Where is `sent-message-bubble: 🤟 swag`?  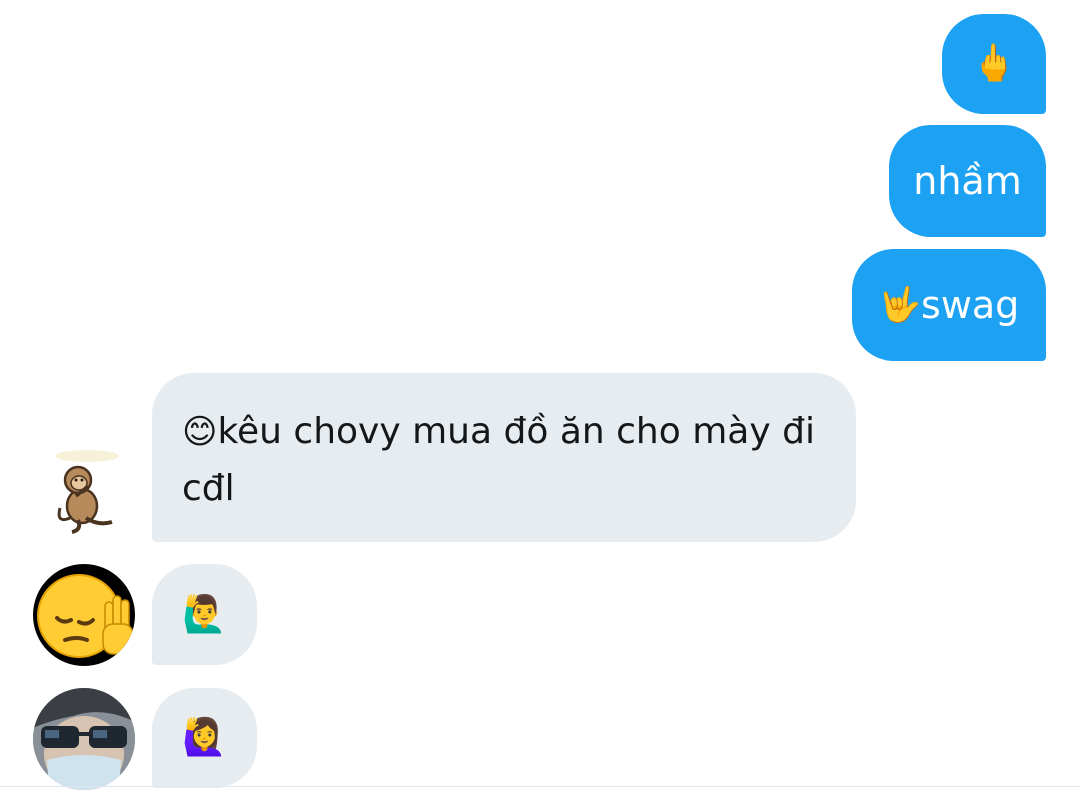 sent-message-bubble: 🤟 swag is located at coordinates (949, 305).